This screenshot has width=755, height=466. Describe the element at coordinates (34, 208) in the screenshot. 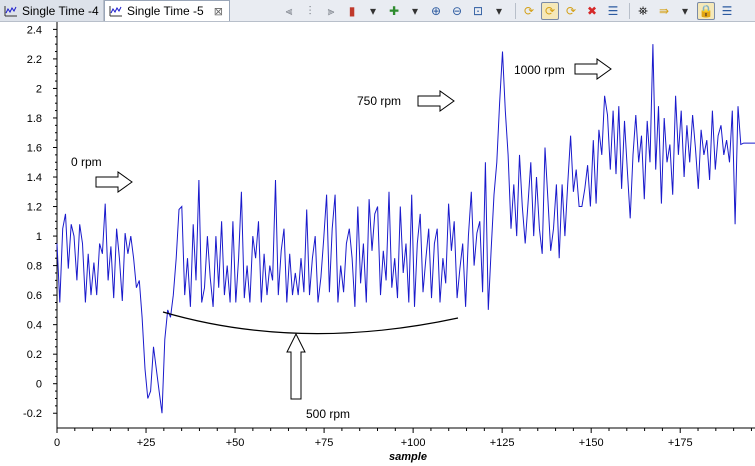

I see `y-tick-label: 1.2` at that location.